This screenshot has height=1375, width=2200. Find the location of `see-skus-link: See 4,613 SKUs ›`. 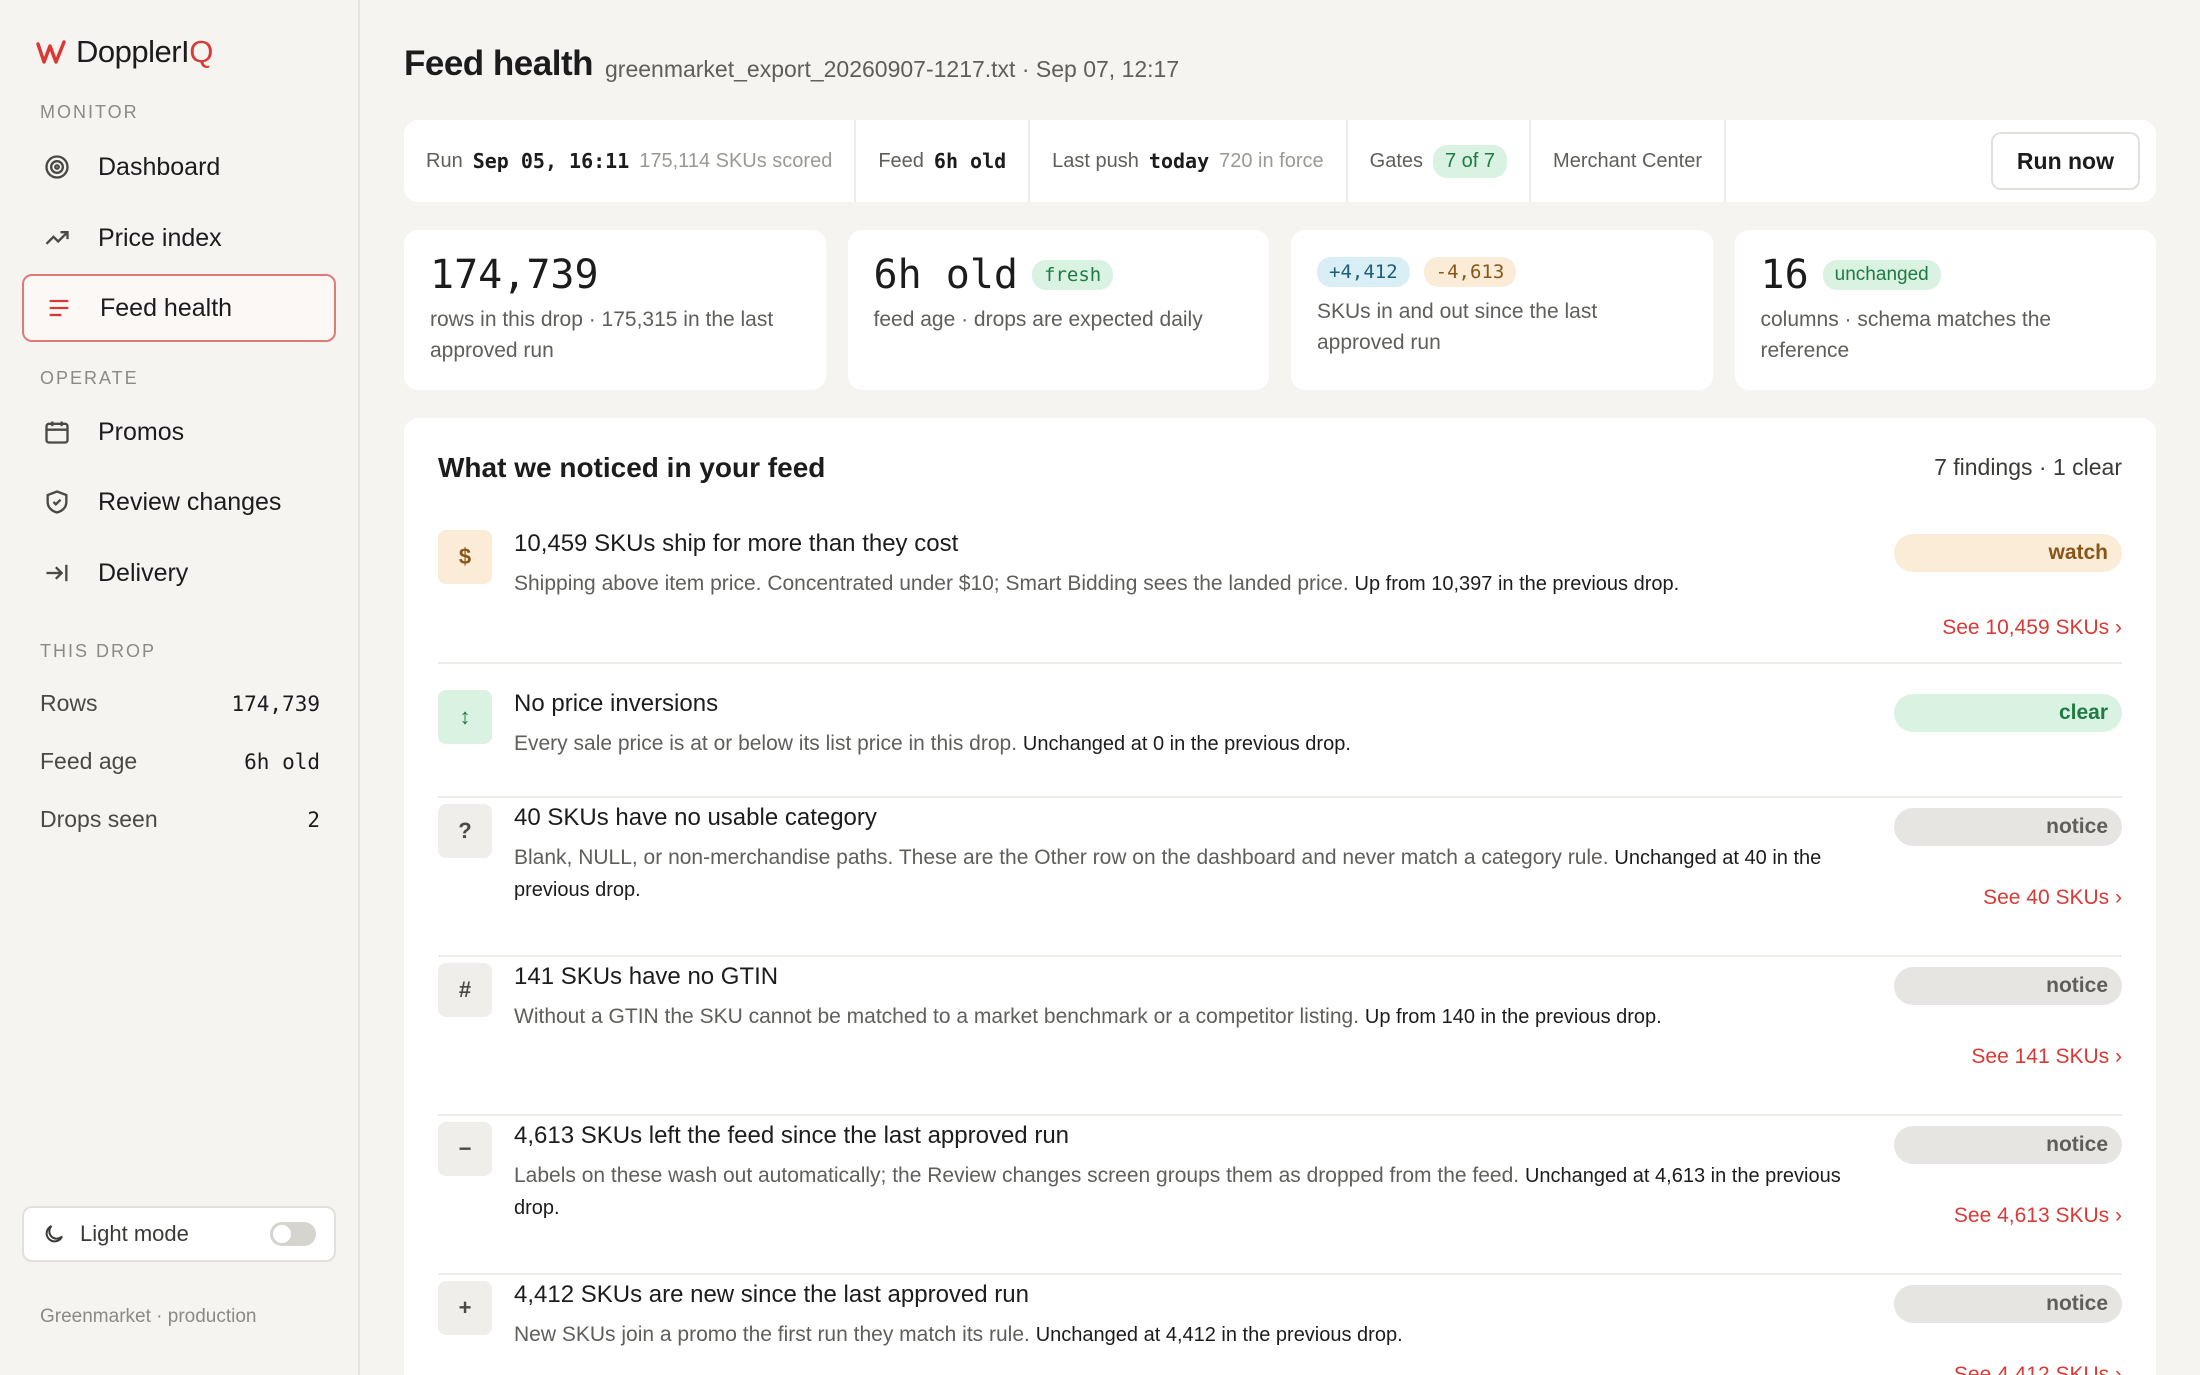

see-skus-link: See 4,613 SKUs › is located at coordinates (2038, 1216).